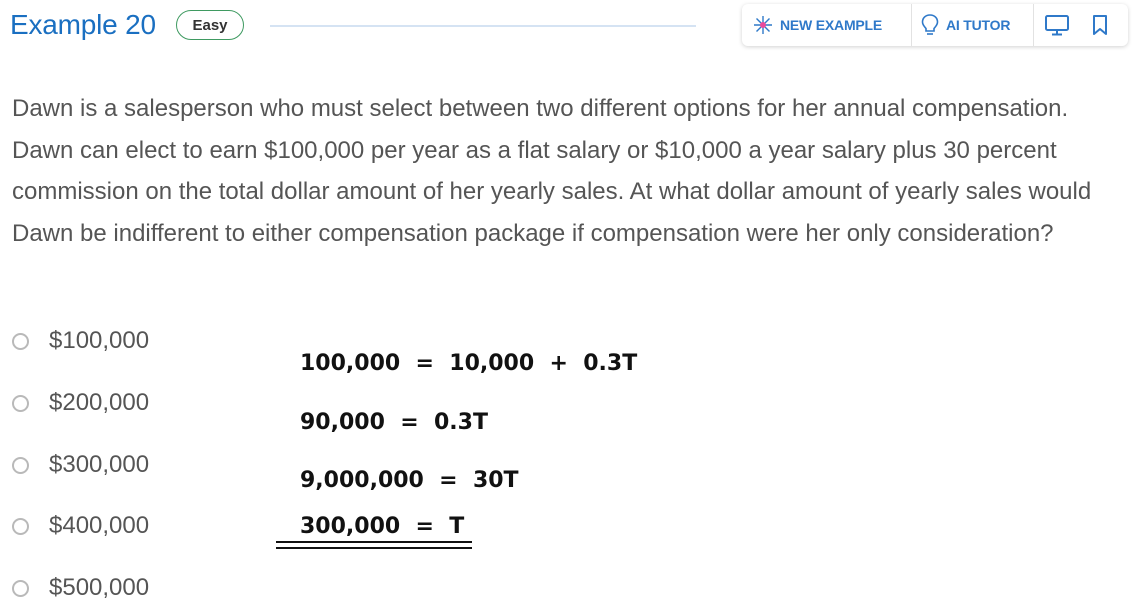 The height and width of the screenshot is (611, 1132). I want to click on answer-option: $500,000, so click(80, 588).